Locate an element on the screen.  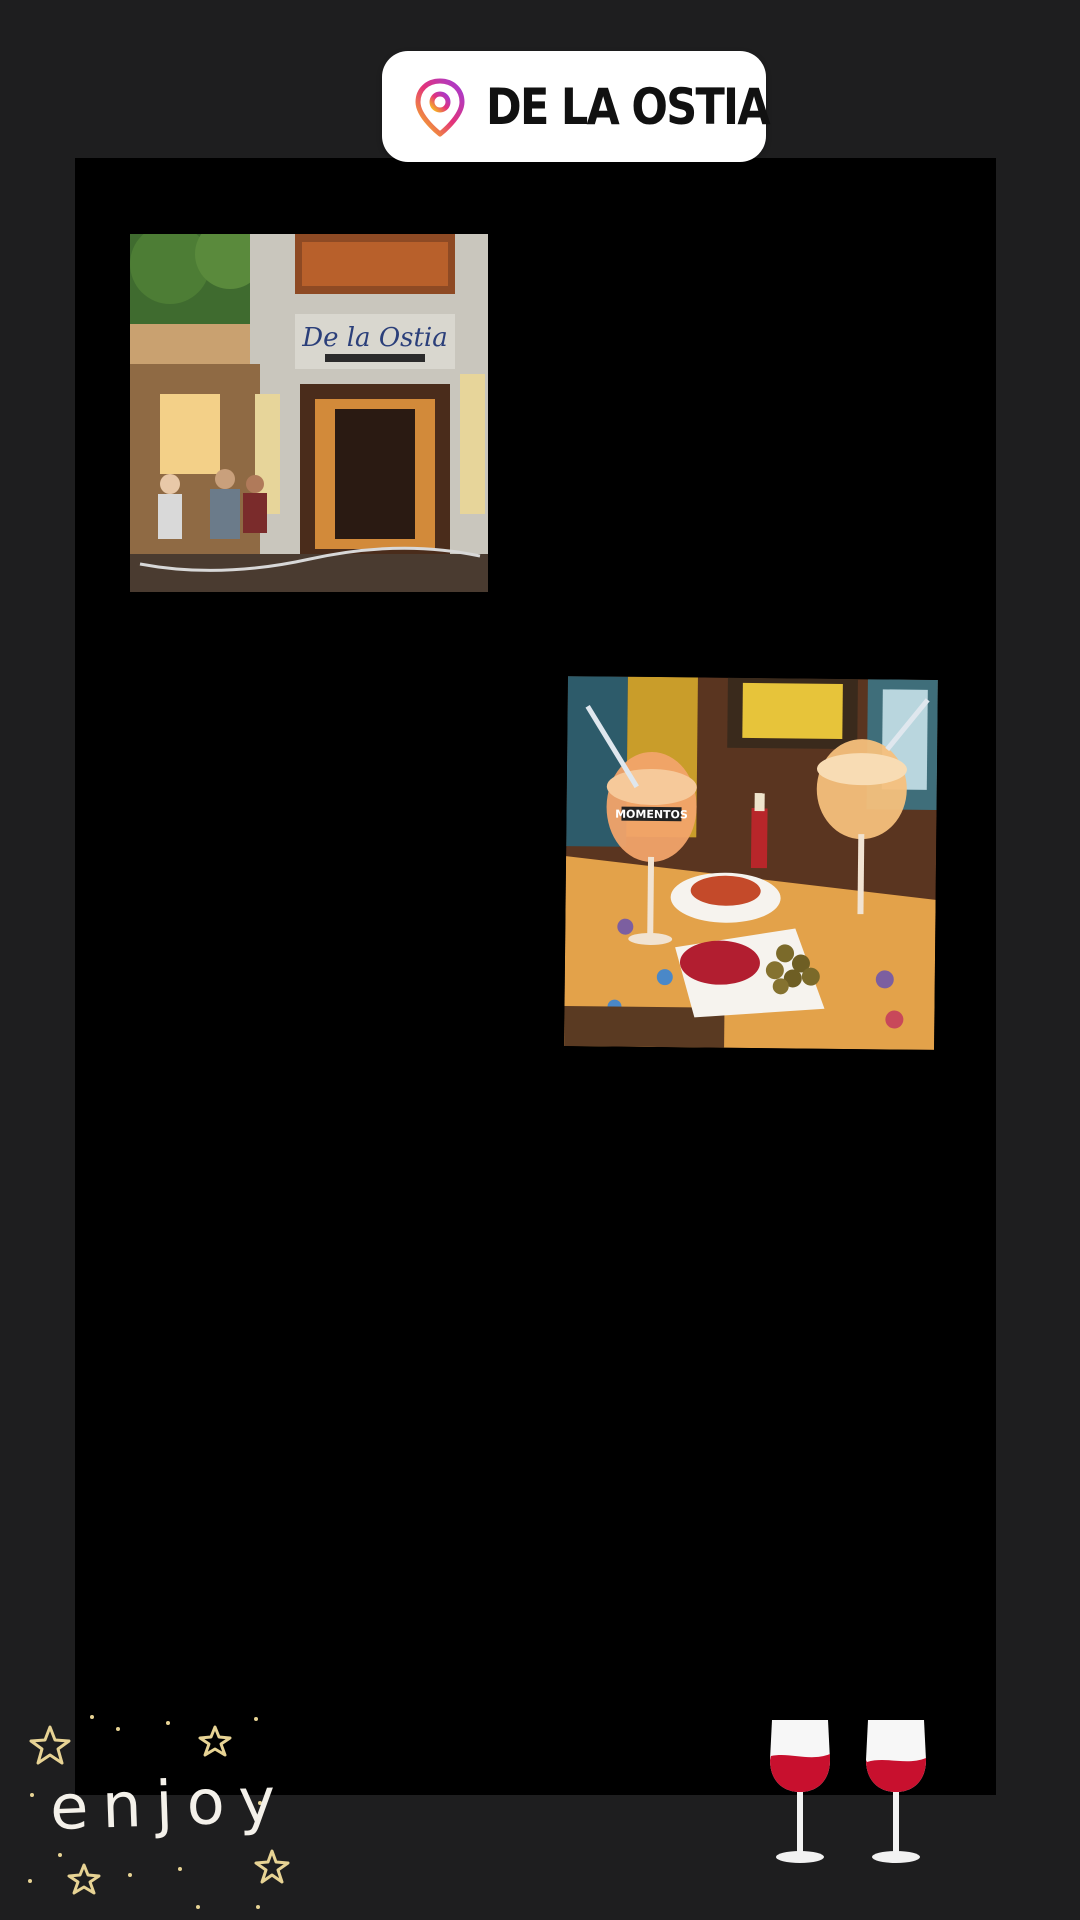
svg-text: MOMENTOS is located at coordinates (651, 815).